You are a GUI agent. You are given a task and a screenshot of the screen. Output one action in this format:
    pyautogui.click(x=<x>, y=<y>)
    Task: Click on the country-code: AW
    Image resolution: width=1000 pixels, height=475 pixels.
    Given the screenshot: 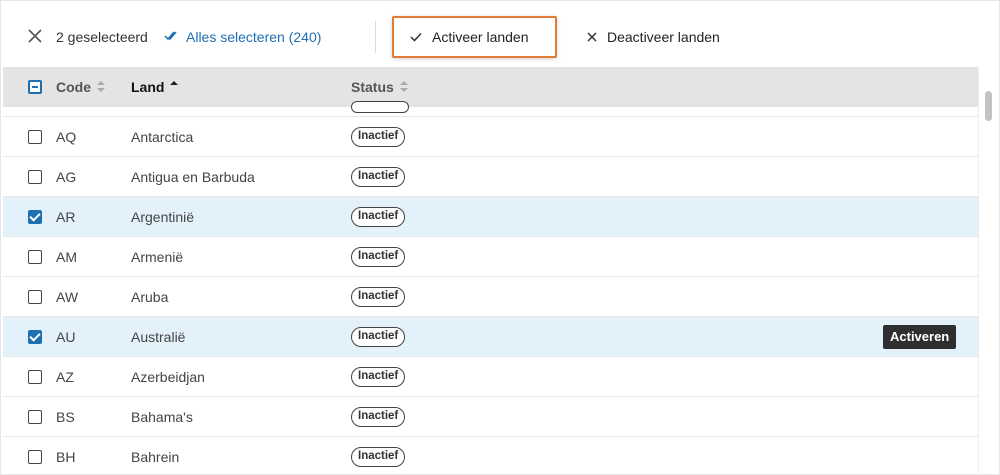 What is the action you would take?
    pyautogui.click(x=67, y=297)
    